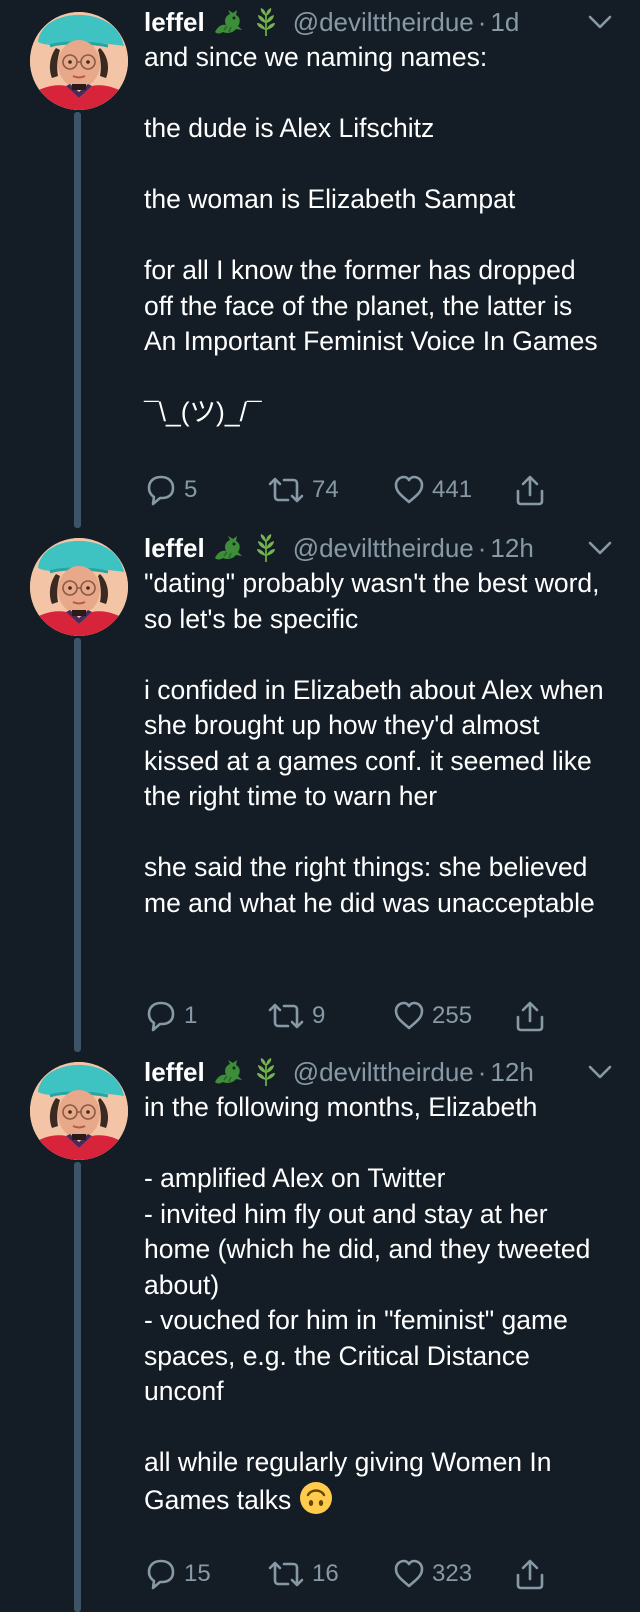 This screenshot has width=640, height=1612. What do you see at coordinates (315, 1497) in the screenshot?
I see `upside-down-face-icon` at bounding box center [315, 1497].